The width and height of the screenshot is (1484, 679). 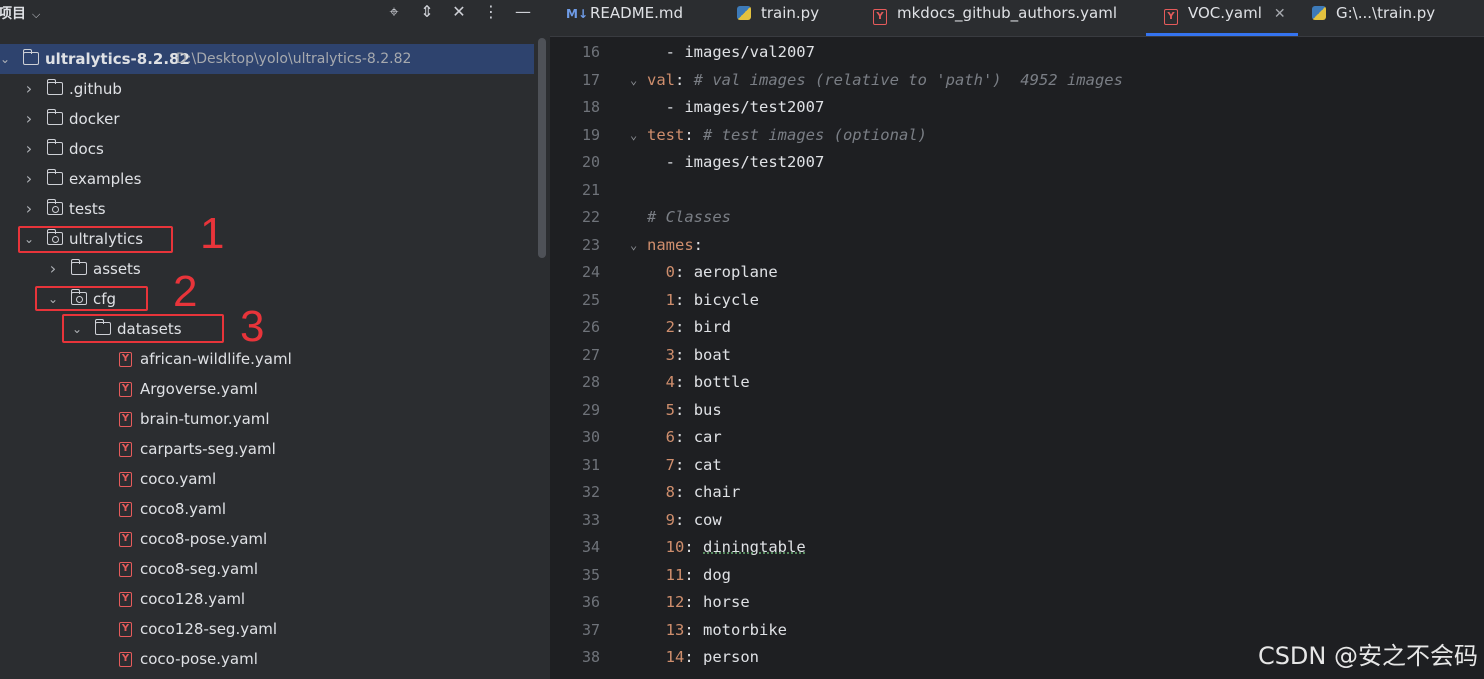 I want to click on tree-item-docs: › docs, so click(x=267, y=149).